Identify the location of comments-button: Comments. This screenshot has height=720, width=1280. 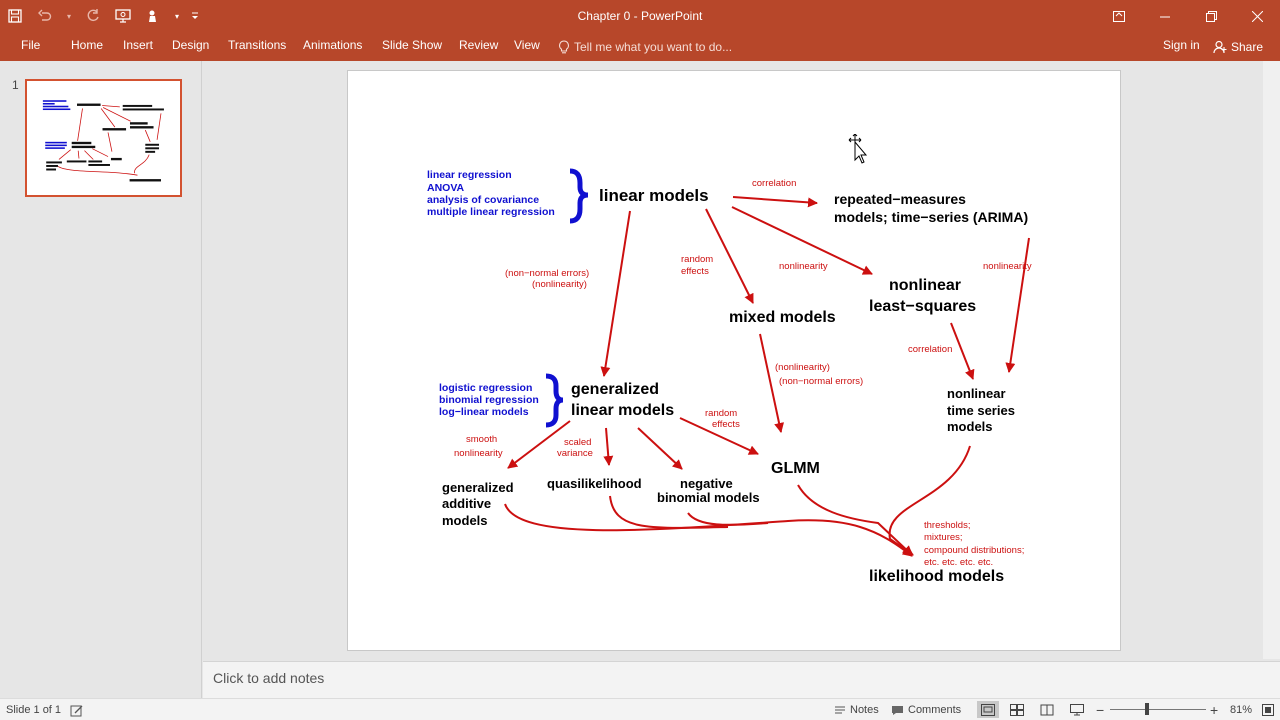
(926, 709).